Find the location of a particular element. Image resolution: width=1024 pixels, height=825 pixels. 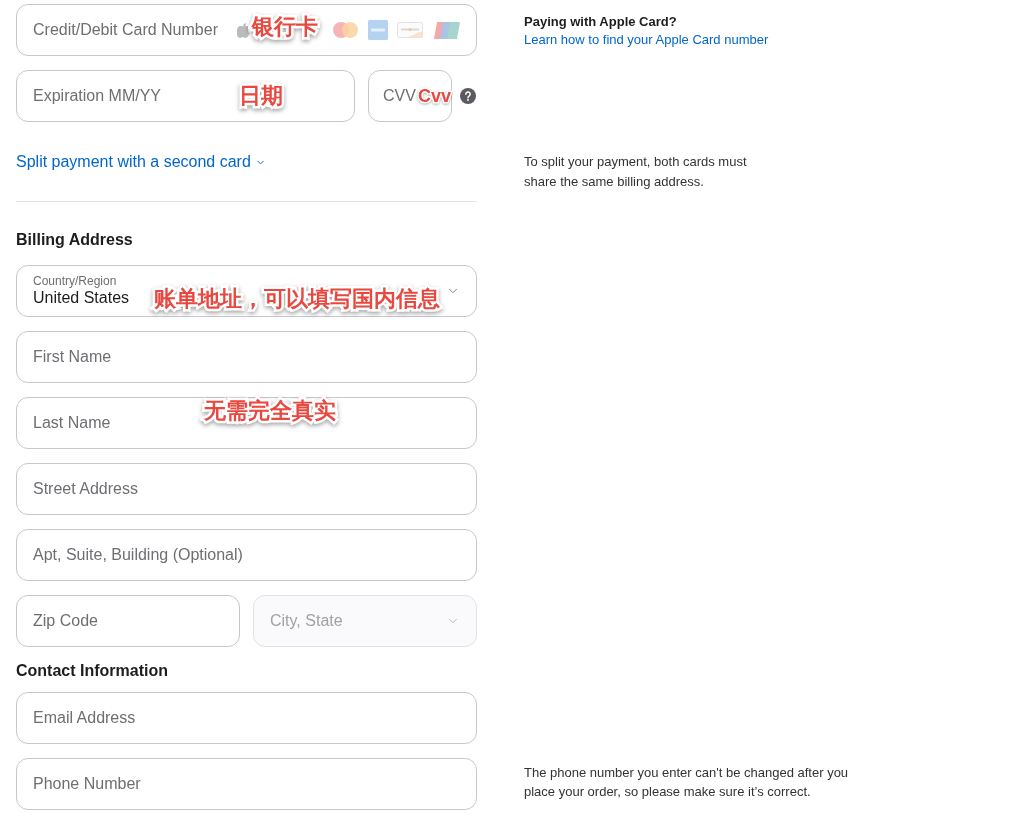

apple-card-help-link: Learn how to find your Apple Card number is located at coordinates (646, 40).